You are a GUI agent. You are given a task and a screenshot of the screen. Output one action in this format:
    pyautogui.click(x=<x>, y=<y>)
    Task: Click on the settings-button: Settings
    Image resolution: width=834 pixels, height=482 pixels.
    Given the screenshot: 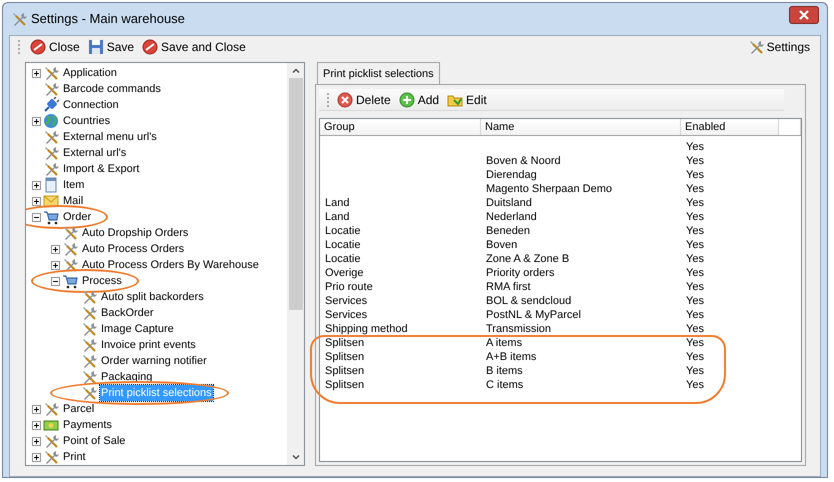 What is the action you would take?
    pyautogui.click(x=779, y=47)
    